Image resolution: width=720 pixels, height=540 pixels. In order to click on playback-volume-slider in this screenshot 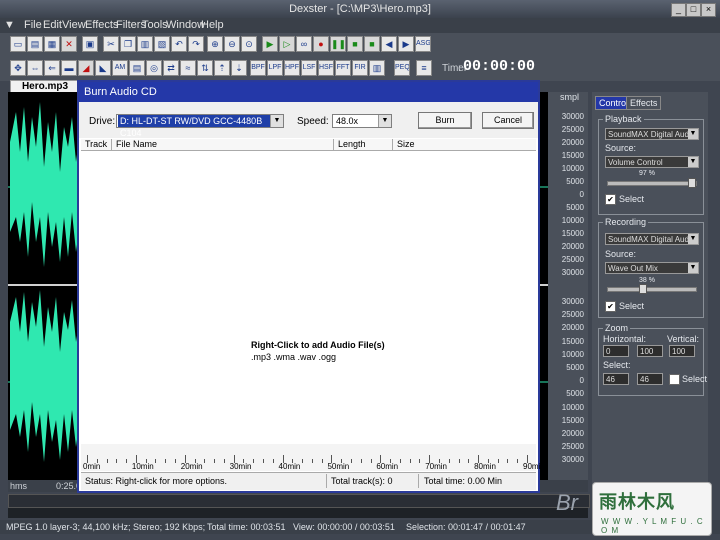, I will do `click(652, 183)`.